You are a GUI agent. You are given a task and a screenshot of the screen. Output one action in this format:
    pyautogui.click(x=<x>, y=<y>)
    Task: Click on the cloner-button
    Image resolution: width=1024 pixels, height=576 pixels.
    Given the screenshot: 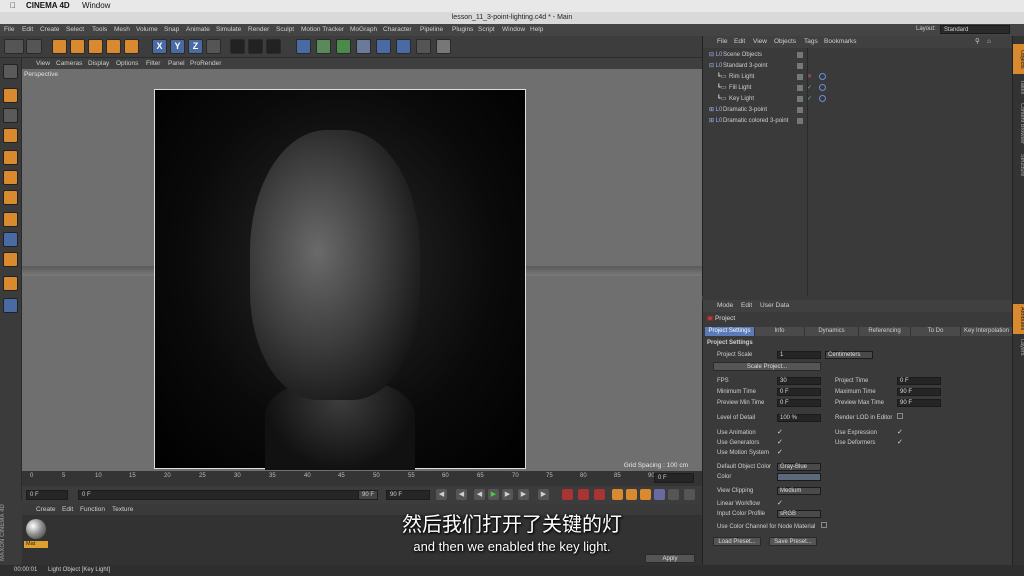 What is the action you would take?
    pyautogui.click(x=363, y=46)
    